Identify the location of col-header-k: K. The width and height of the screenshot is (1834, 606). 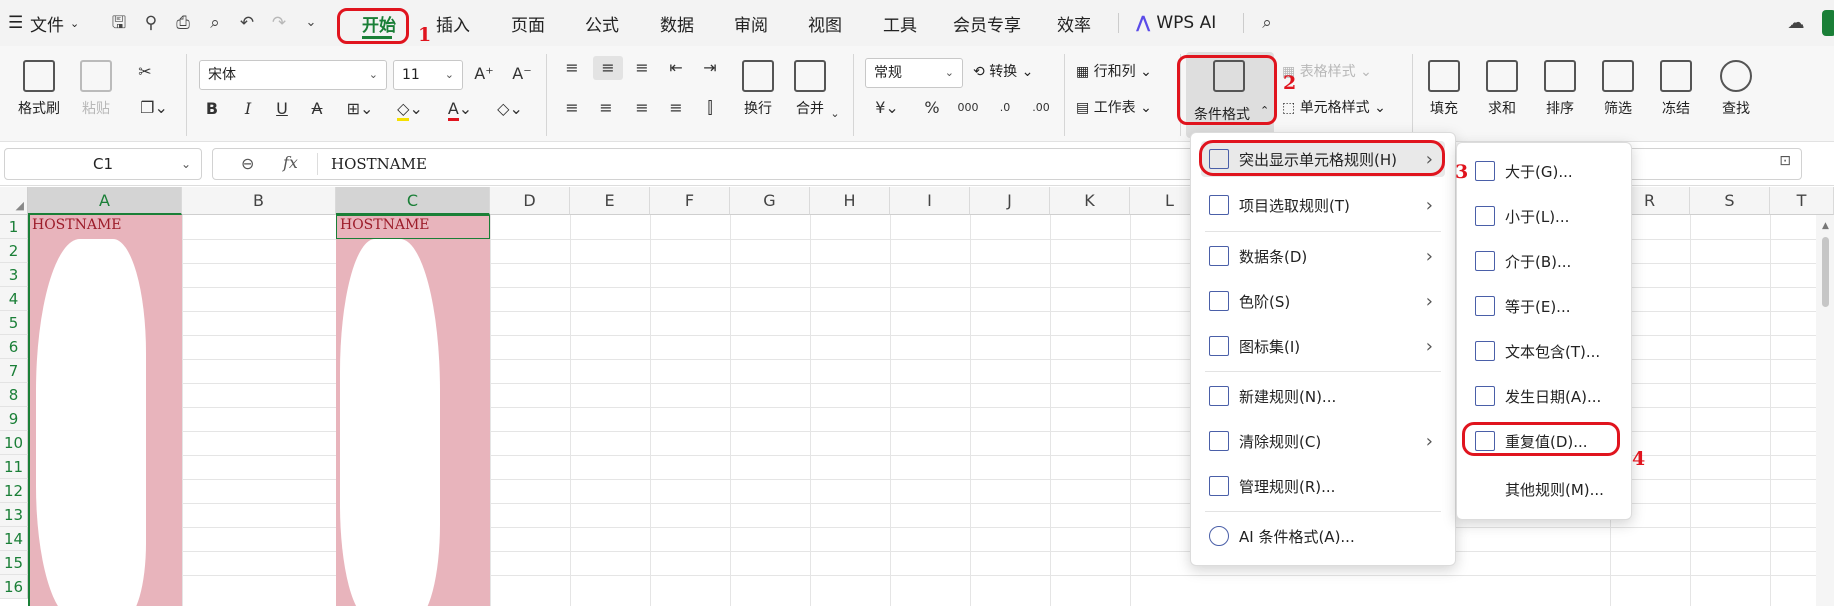
(1090, 201).